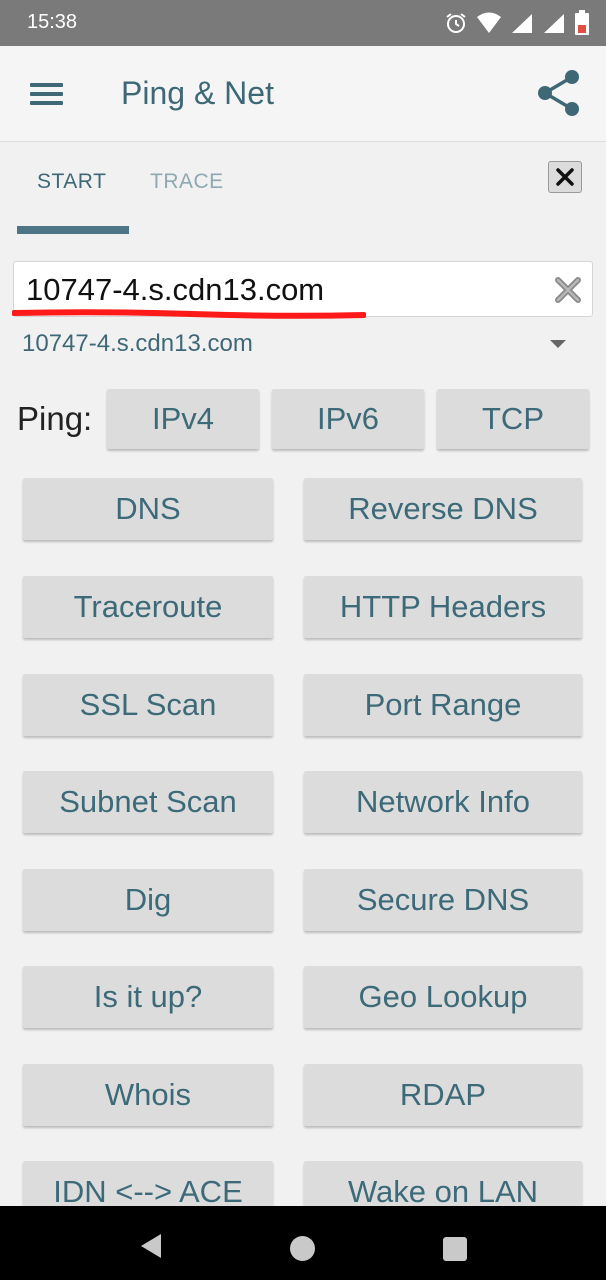 This screenshot has height=1280, width=606. Describe the element at coordinates (189, 314) in the screenshot. I see `red-underline` at that location.